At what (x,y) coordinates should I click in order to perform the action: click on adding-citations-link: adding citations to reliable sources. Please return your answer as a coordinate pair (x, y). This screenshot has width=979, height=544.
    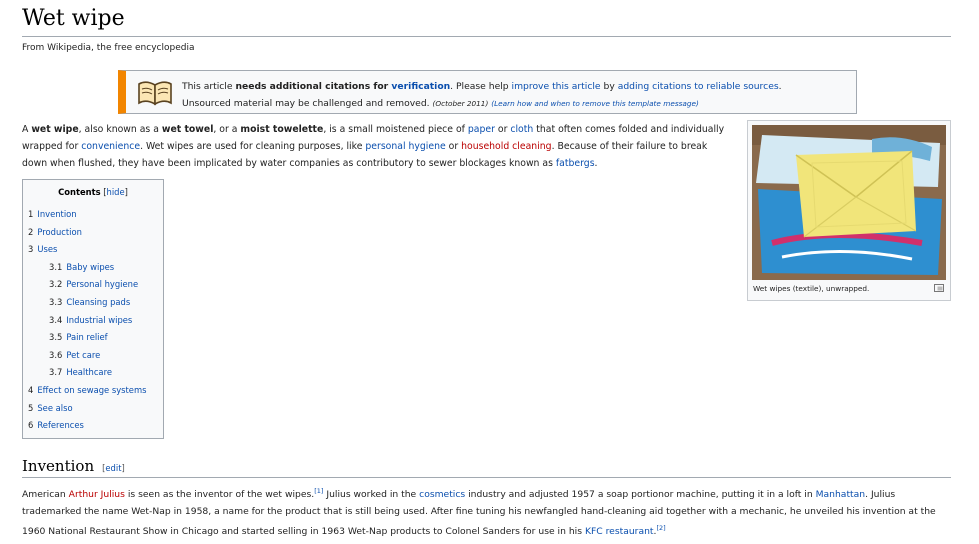
    Looking at the image, I should click on (698, 86).